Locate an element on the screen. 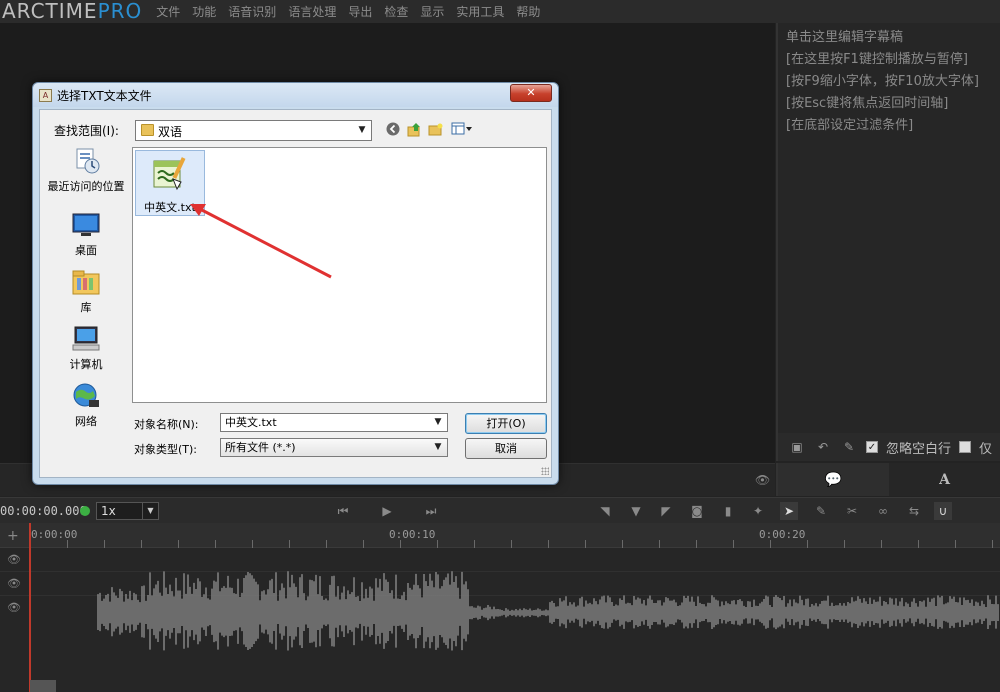  places-bar: 最近访问的位置 桌面 库 计算机 网络 is located at coordinates (86, 297).